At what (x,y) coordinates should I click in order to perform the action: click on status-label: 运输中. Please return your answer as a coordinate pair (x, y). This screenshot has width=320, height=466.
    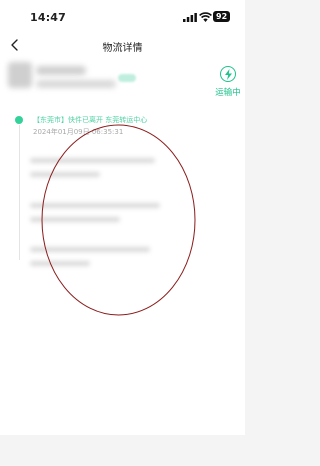
    Looking at the image, I should click on (228, 93).